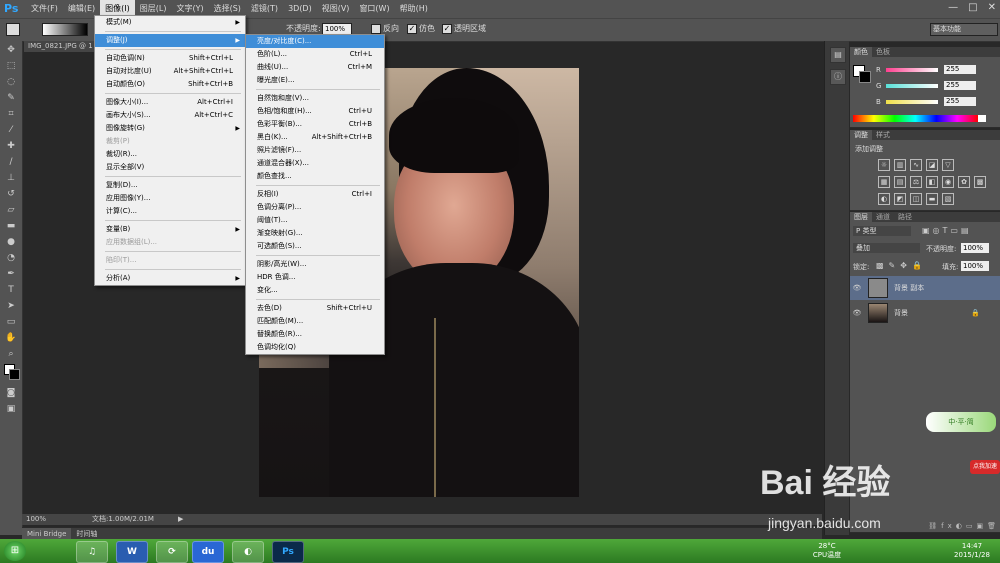 Image resolution: width=1000 pixels, height=563 pixels. Describe the element at coordinates (861, 135) in the screenshot. I see `tab-adjustments: 调整` at that location.